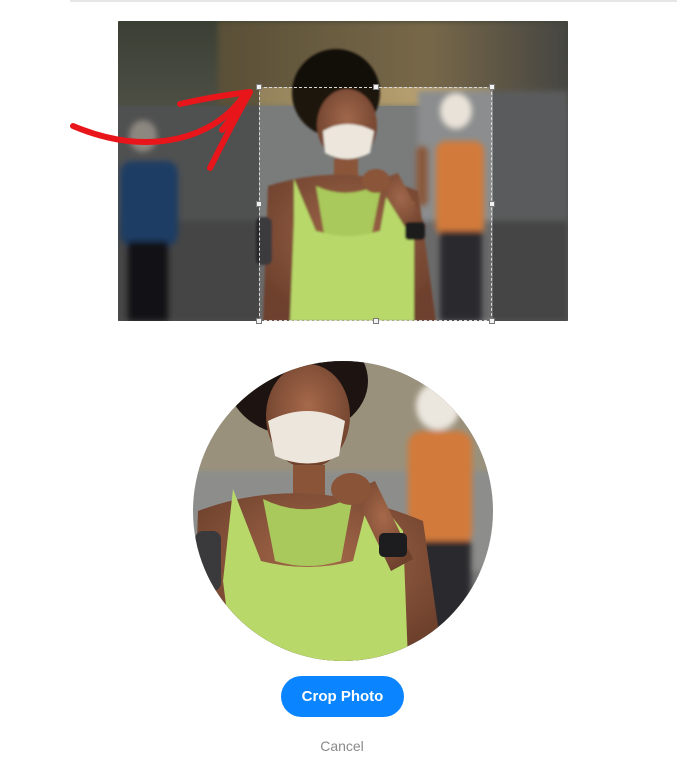 Image resolution: width=677 pixels, height=762 pixels. Describe the element at coordinates (375, 204) in the screenshot. I see `crop-selection` at that location.